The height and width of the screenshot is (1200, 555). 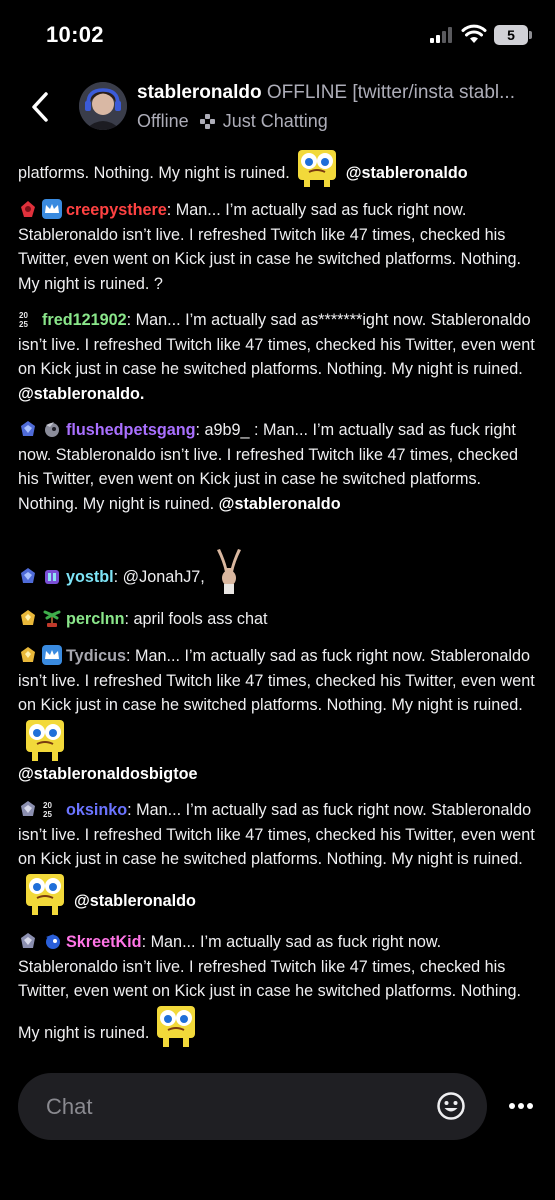 I want to click on chat-username: SkreetKid, so click(x=104, y=942).